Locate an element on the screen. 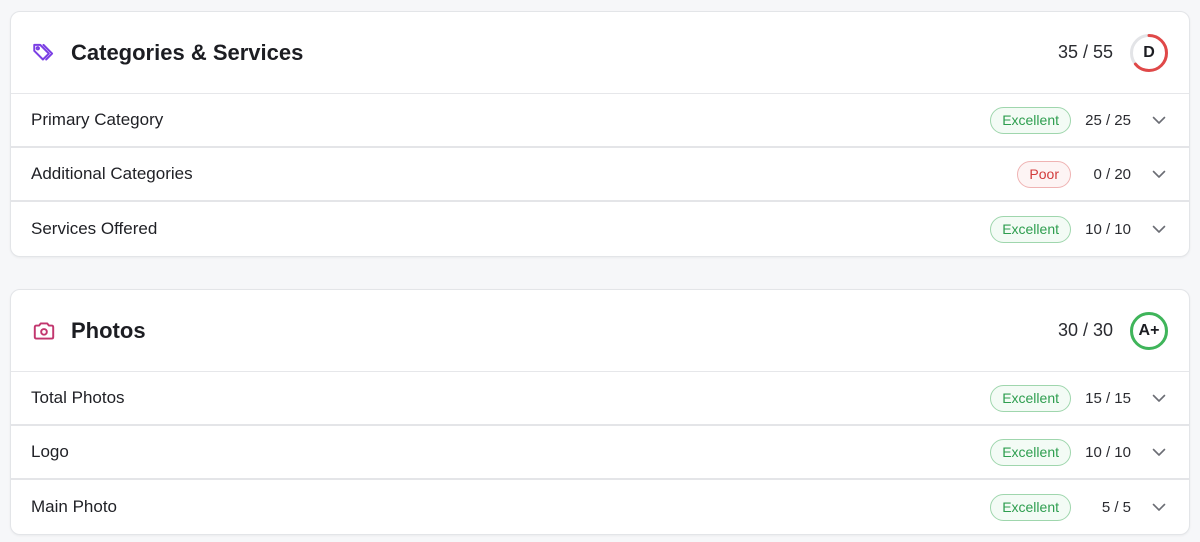 This screenshot has width=1200, height=542. grade-letter: D is located at coordinates (1149, 52).